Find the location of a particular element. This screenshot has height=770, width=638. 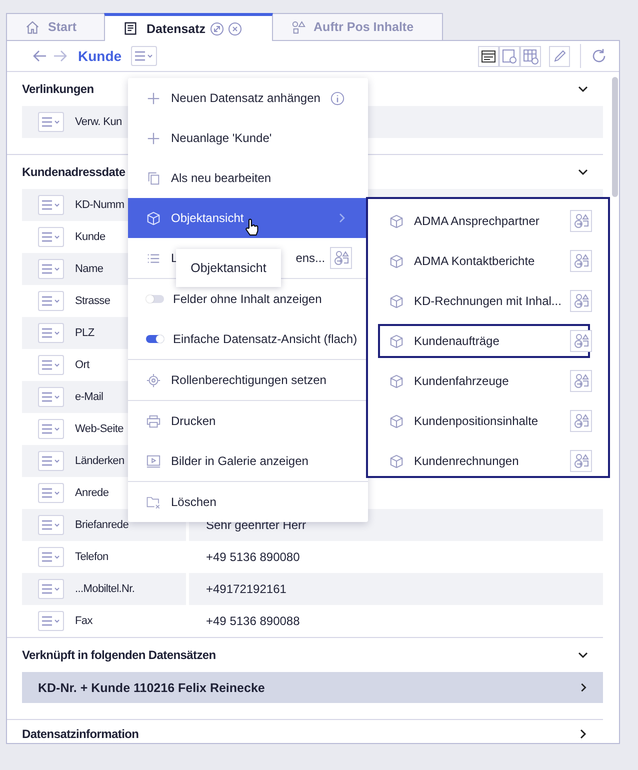

grid-clock-icon is located at coordinates (530, 56).